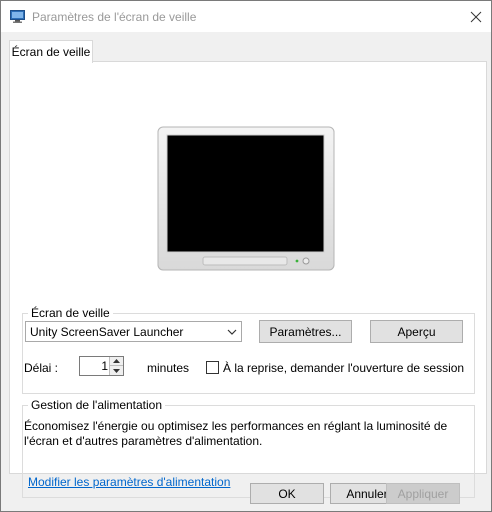 Image resolution: width=492 pixels, height=512 pixels. I want to click on power-group-legend: Gestion de l'alimentation, so click(97, 405).